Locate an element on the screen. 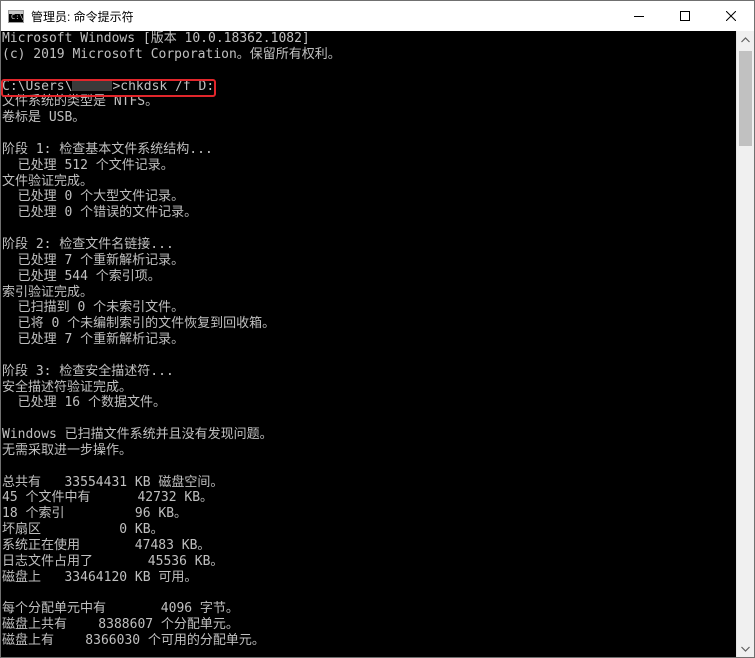  close-icon is located at coordinates (731, 16).